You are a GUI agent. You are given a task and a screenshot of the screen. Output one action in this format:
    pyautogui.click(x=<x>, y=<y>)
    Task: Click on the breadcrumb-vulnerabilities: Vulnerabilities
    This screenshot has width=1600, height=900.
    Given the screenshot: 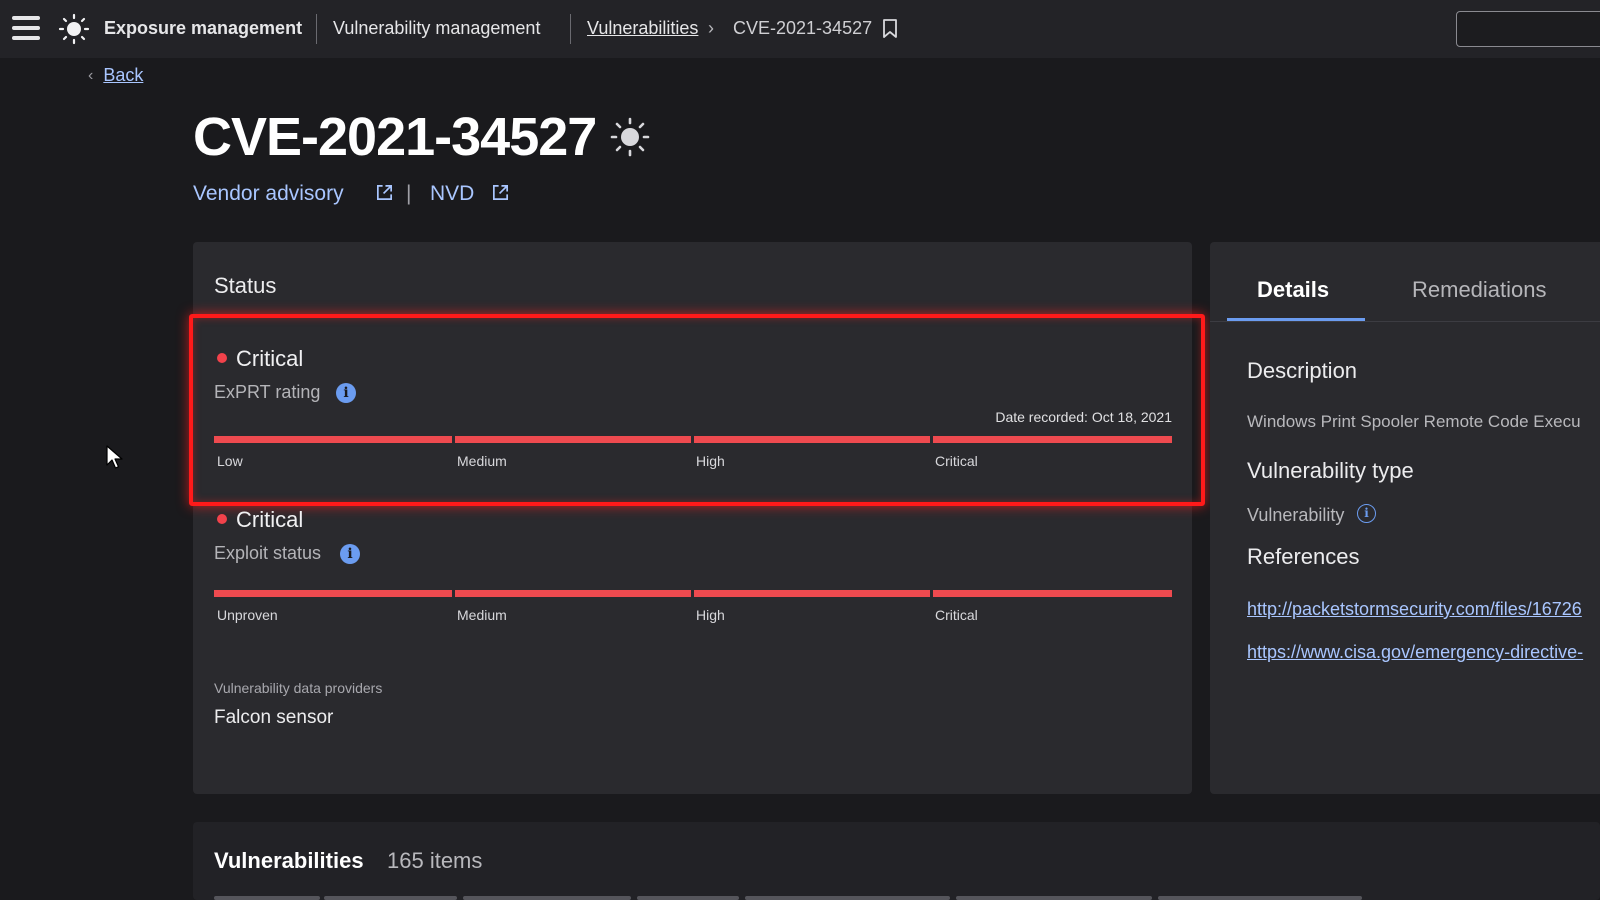 What is the action you would take?
    pyautogui.click(x=642, y=28)
    